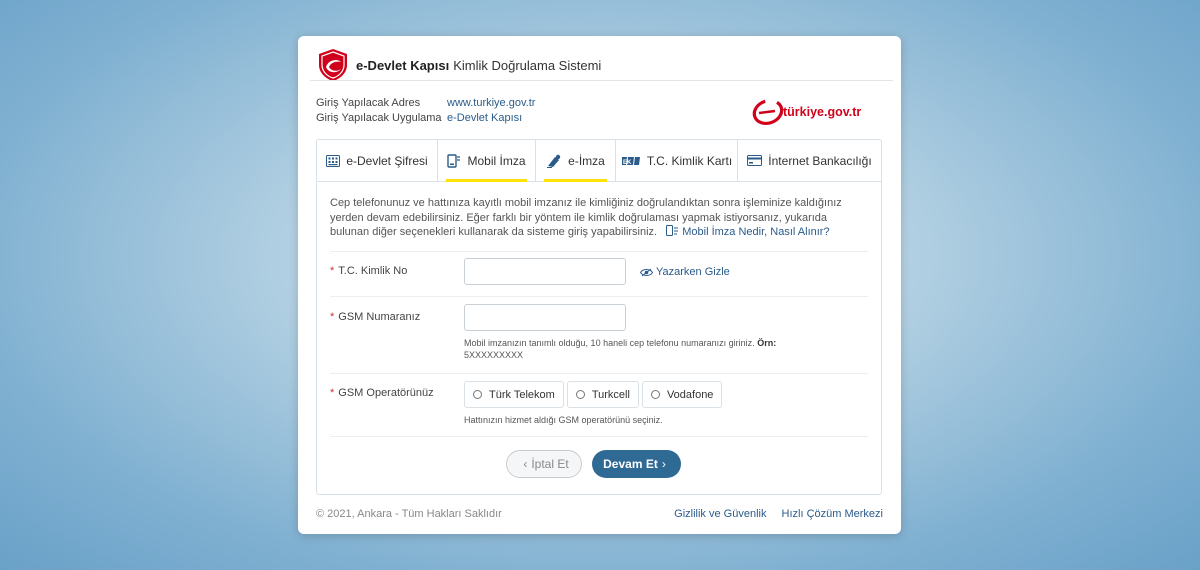  I want to click on operator-option-turkcell: Turkcell, so click(602, 394).